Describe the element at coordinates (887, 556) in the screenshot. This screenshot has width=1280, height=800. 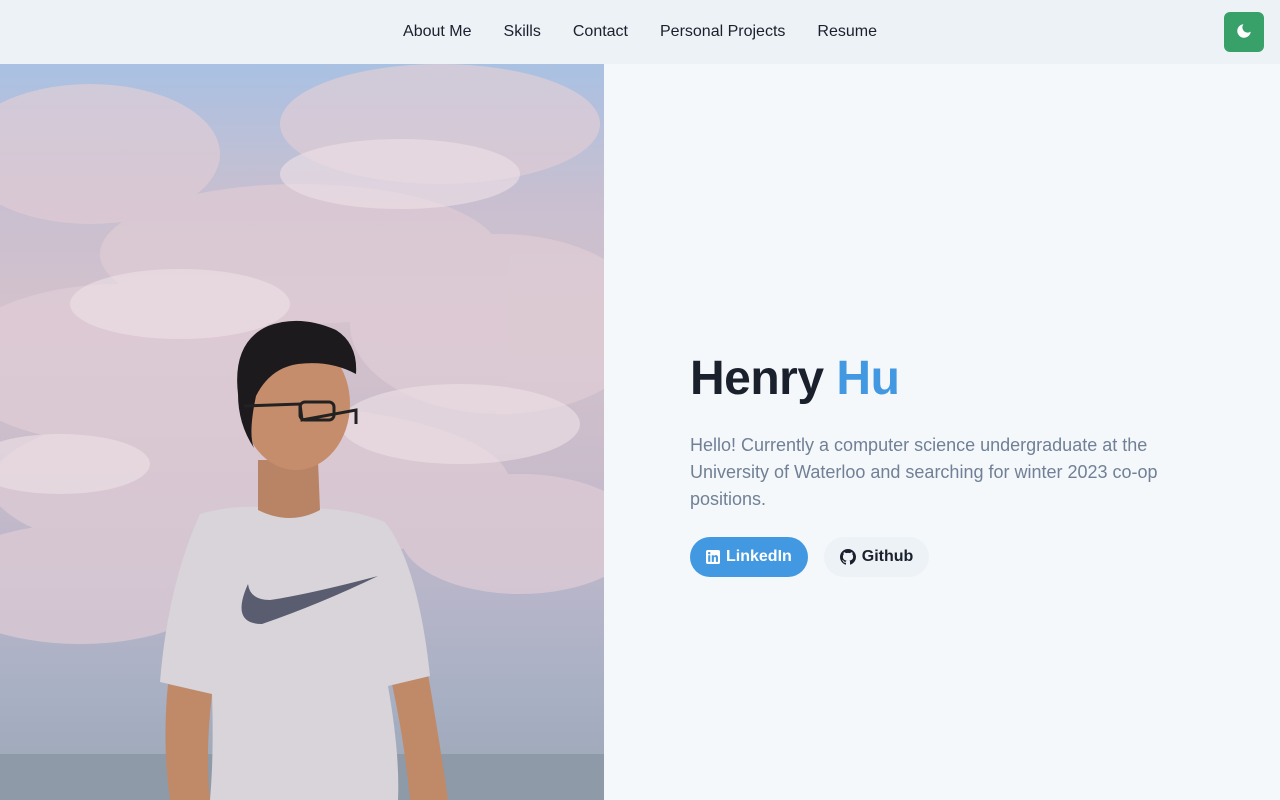
I see `github-label: Github` at that location.